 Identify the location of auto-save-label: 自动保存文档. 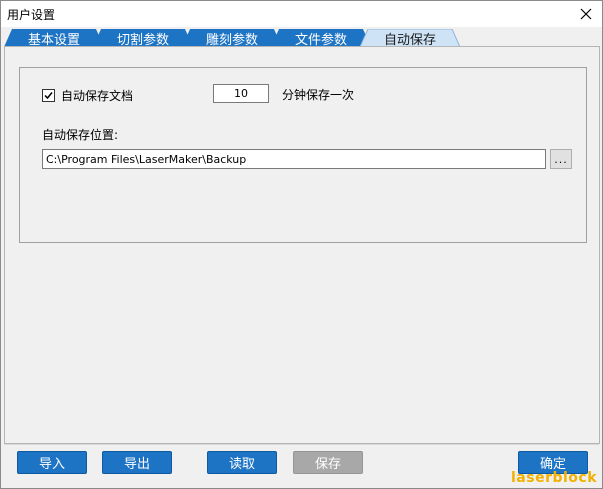
(97, 96).